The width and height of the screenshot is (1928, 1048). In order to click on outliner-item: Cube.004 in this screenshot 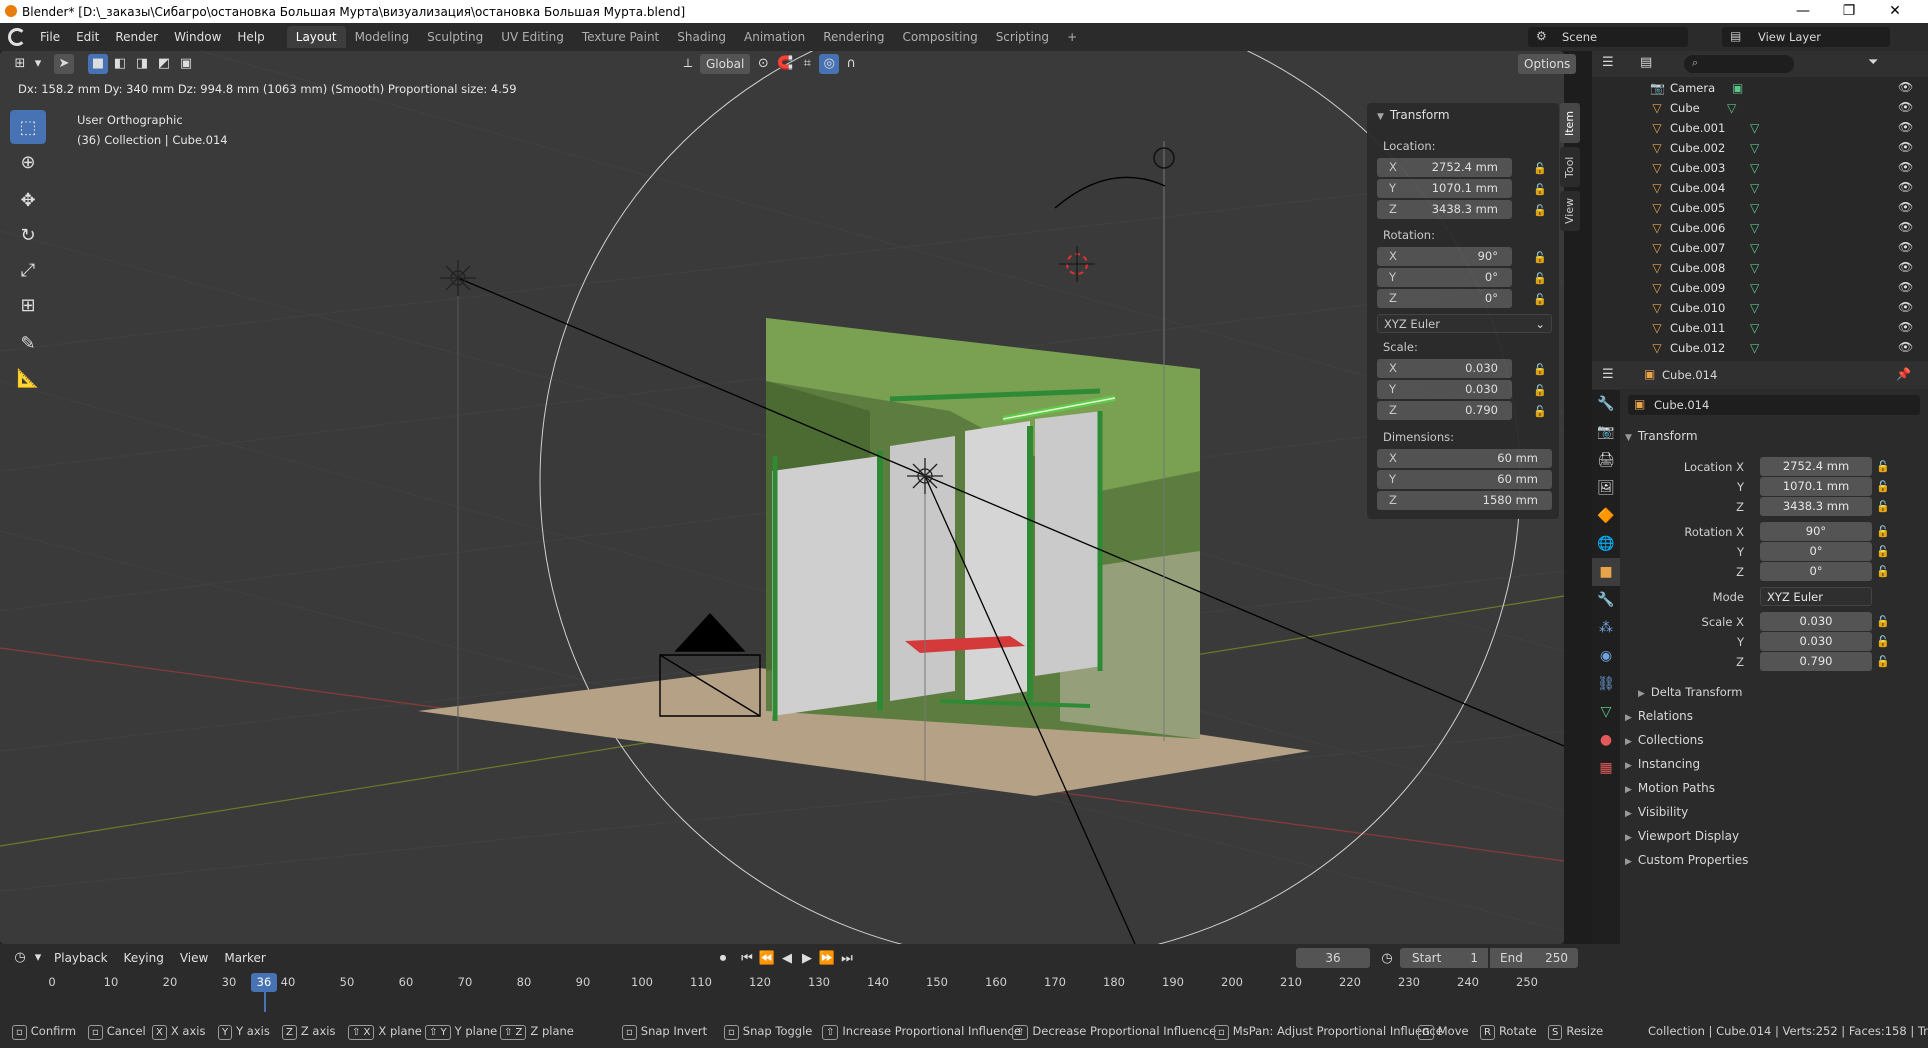, I will do `click(1697, 188)`.